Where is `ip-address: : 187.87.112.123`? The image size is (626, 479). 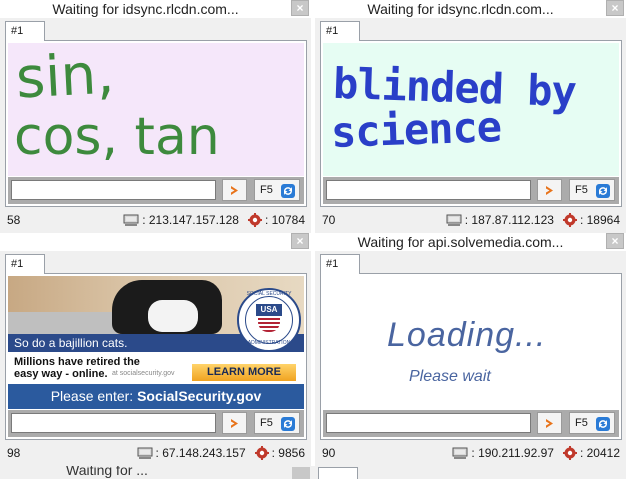 ip-address: : 187.87.112.123 is located at coordinates (509, 220).